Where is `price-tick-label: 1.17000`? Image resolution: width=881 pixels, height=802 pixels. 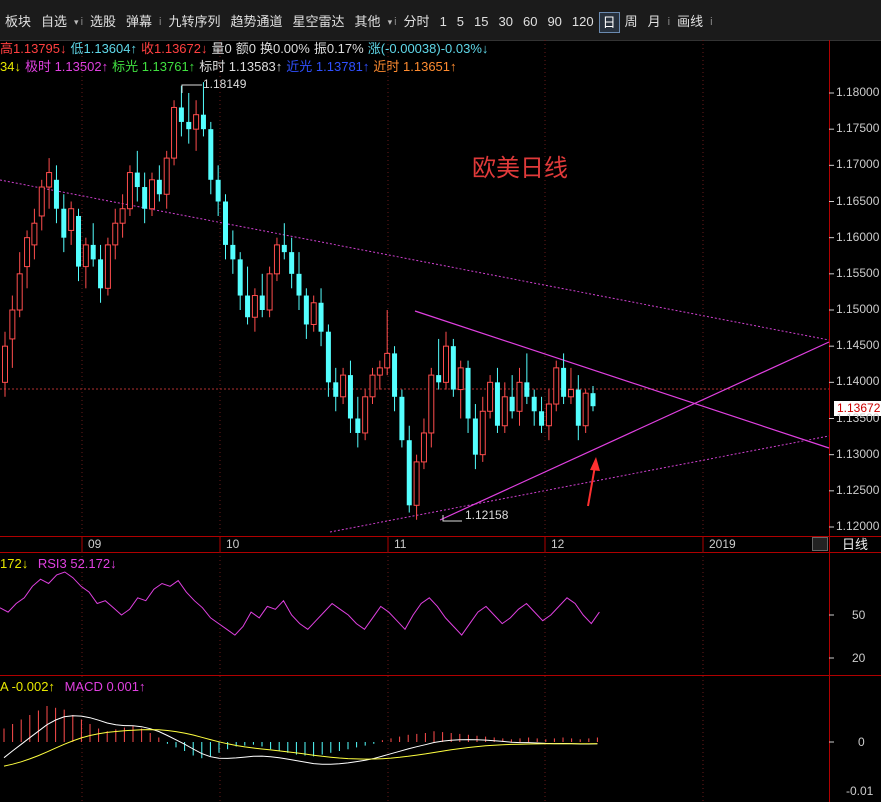
price-tick-label: 1.17000 is located at coordinates (858, 164).